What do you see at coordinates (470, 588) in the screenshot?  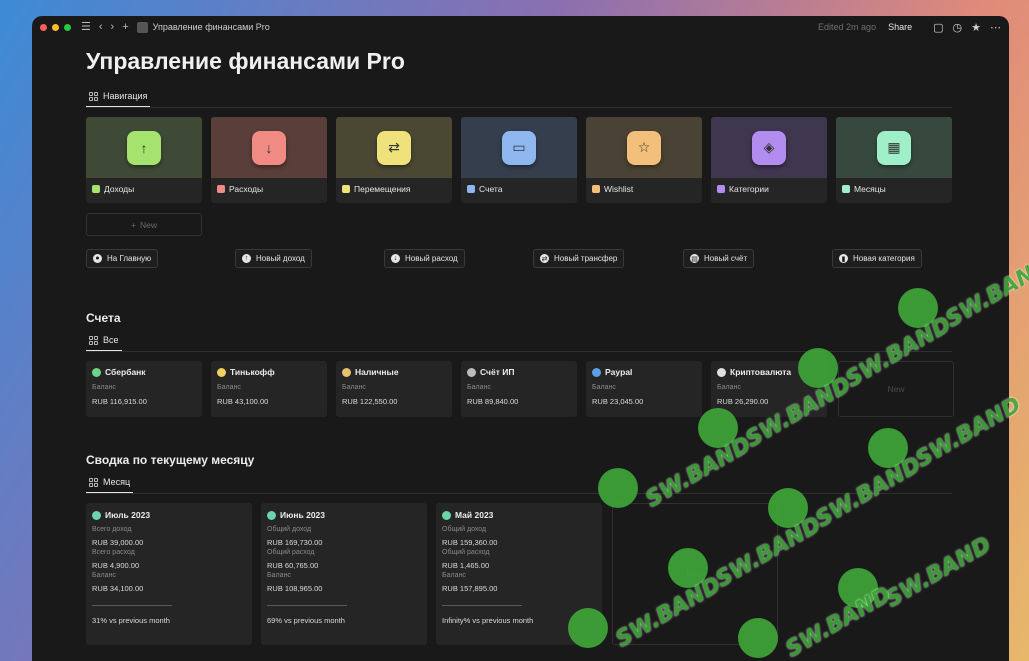 I see `balance-value: RUB 157,895.00` at bounding box center [470, 588].